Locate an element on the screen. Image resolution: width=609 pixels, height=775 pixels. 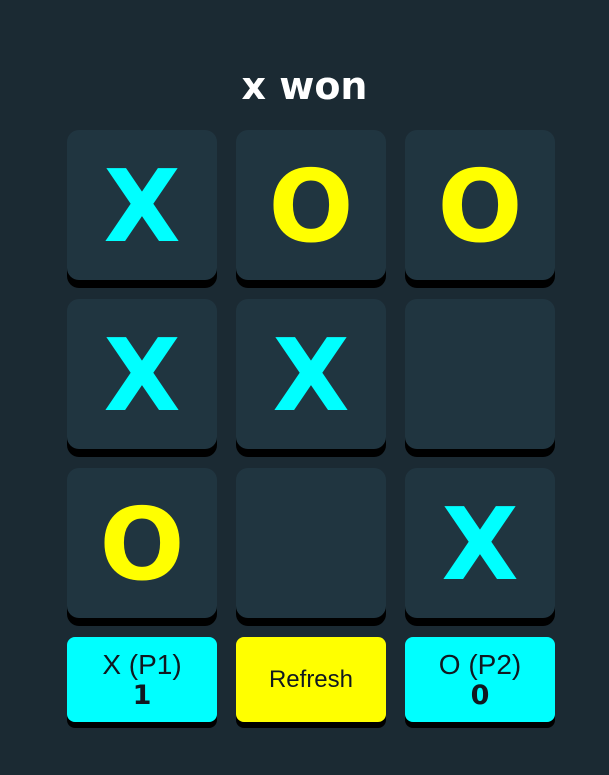
score-o-value: 0 is located at coordinates (480, 695).